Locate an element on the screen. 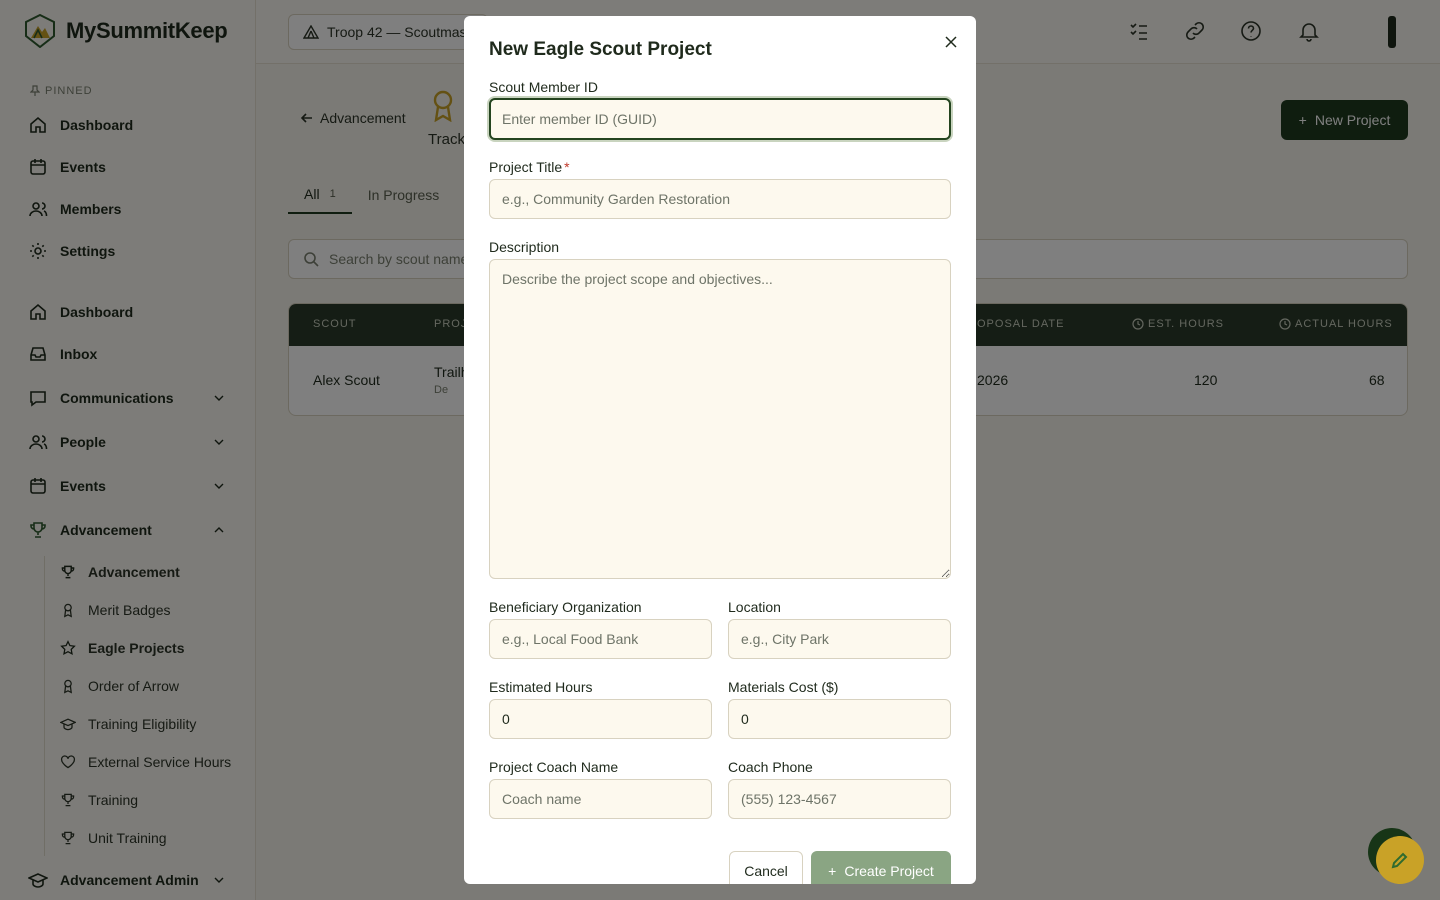  close-button is located at coordinates (951, 42).